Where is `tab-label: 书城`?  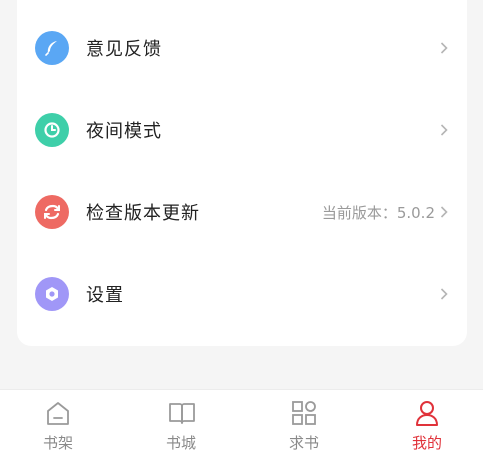 tab-label: 书城 is located at coordinates (180, 443).